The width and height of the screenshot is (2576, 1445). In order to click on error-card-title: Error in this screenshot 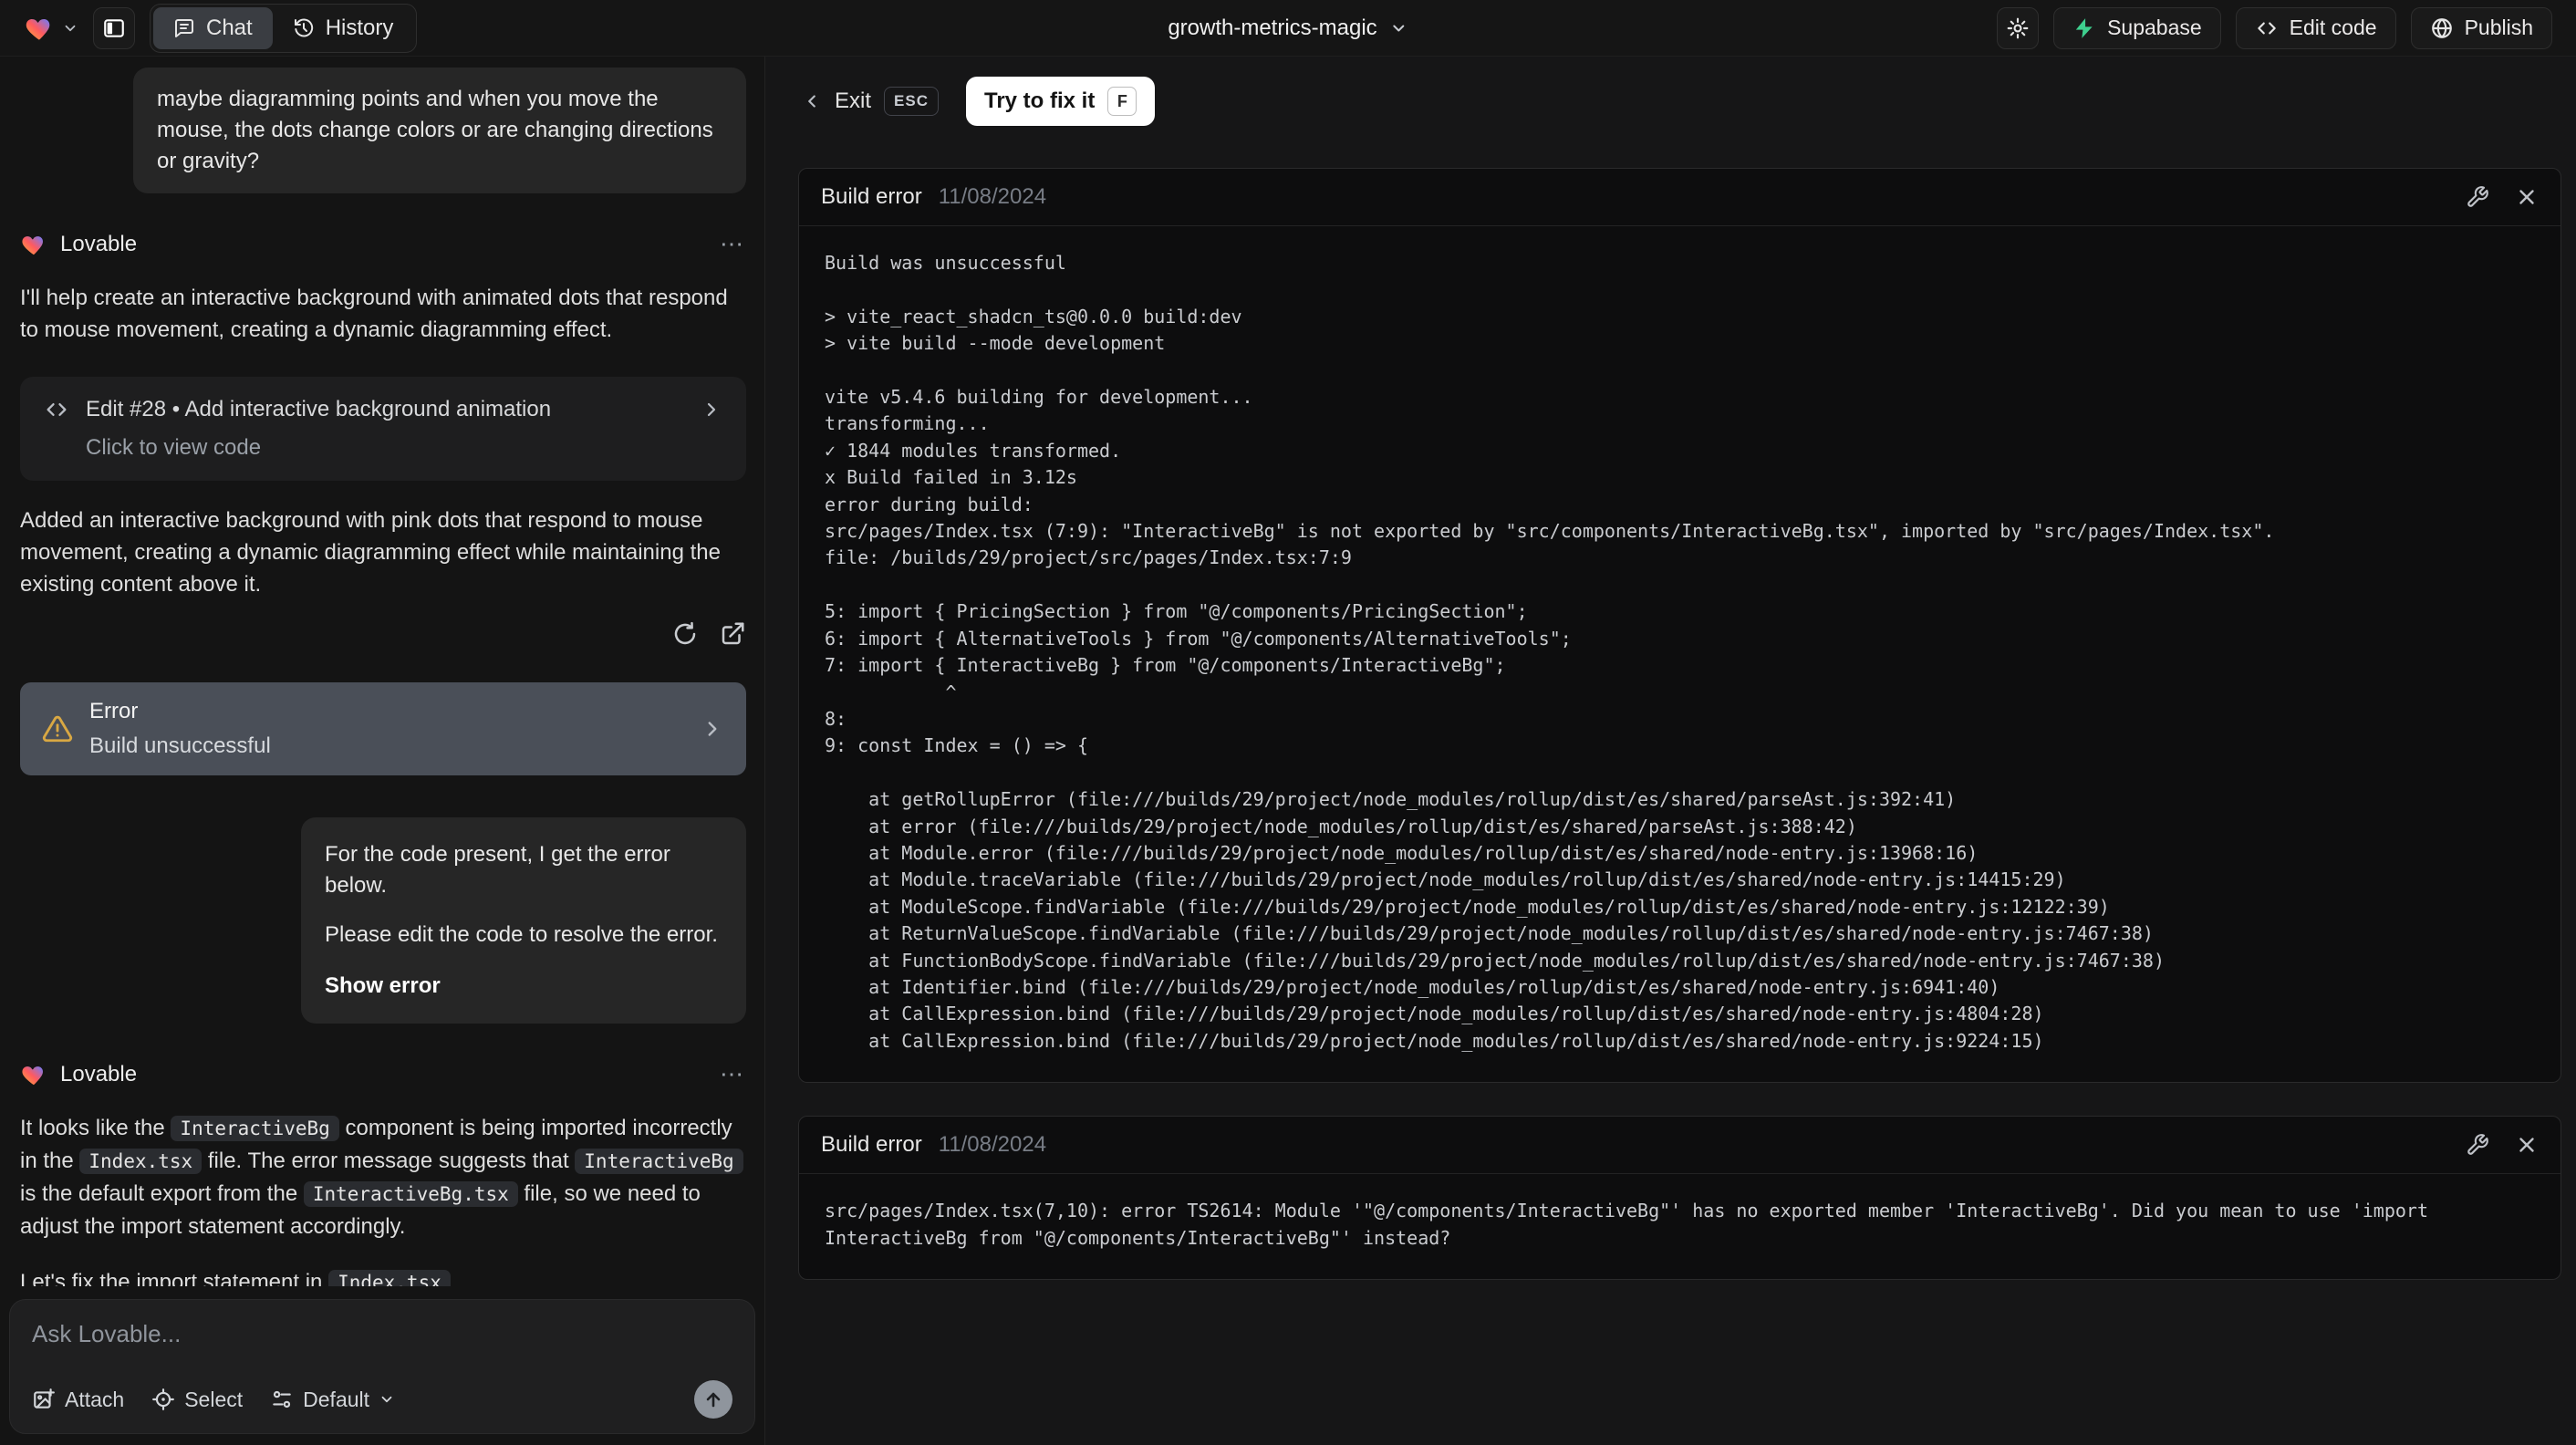, I will do `click(114, 711)`.